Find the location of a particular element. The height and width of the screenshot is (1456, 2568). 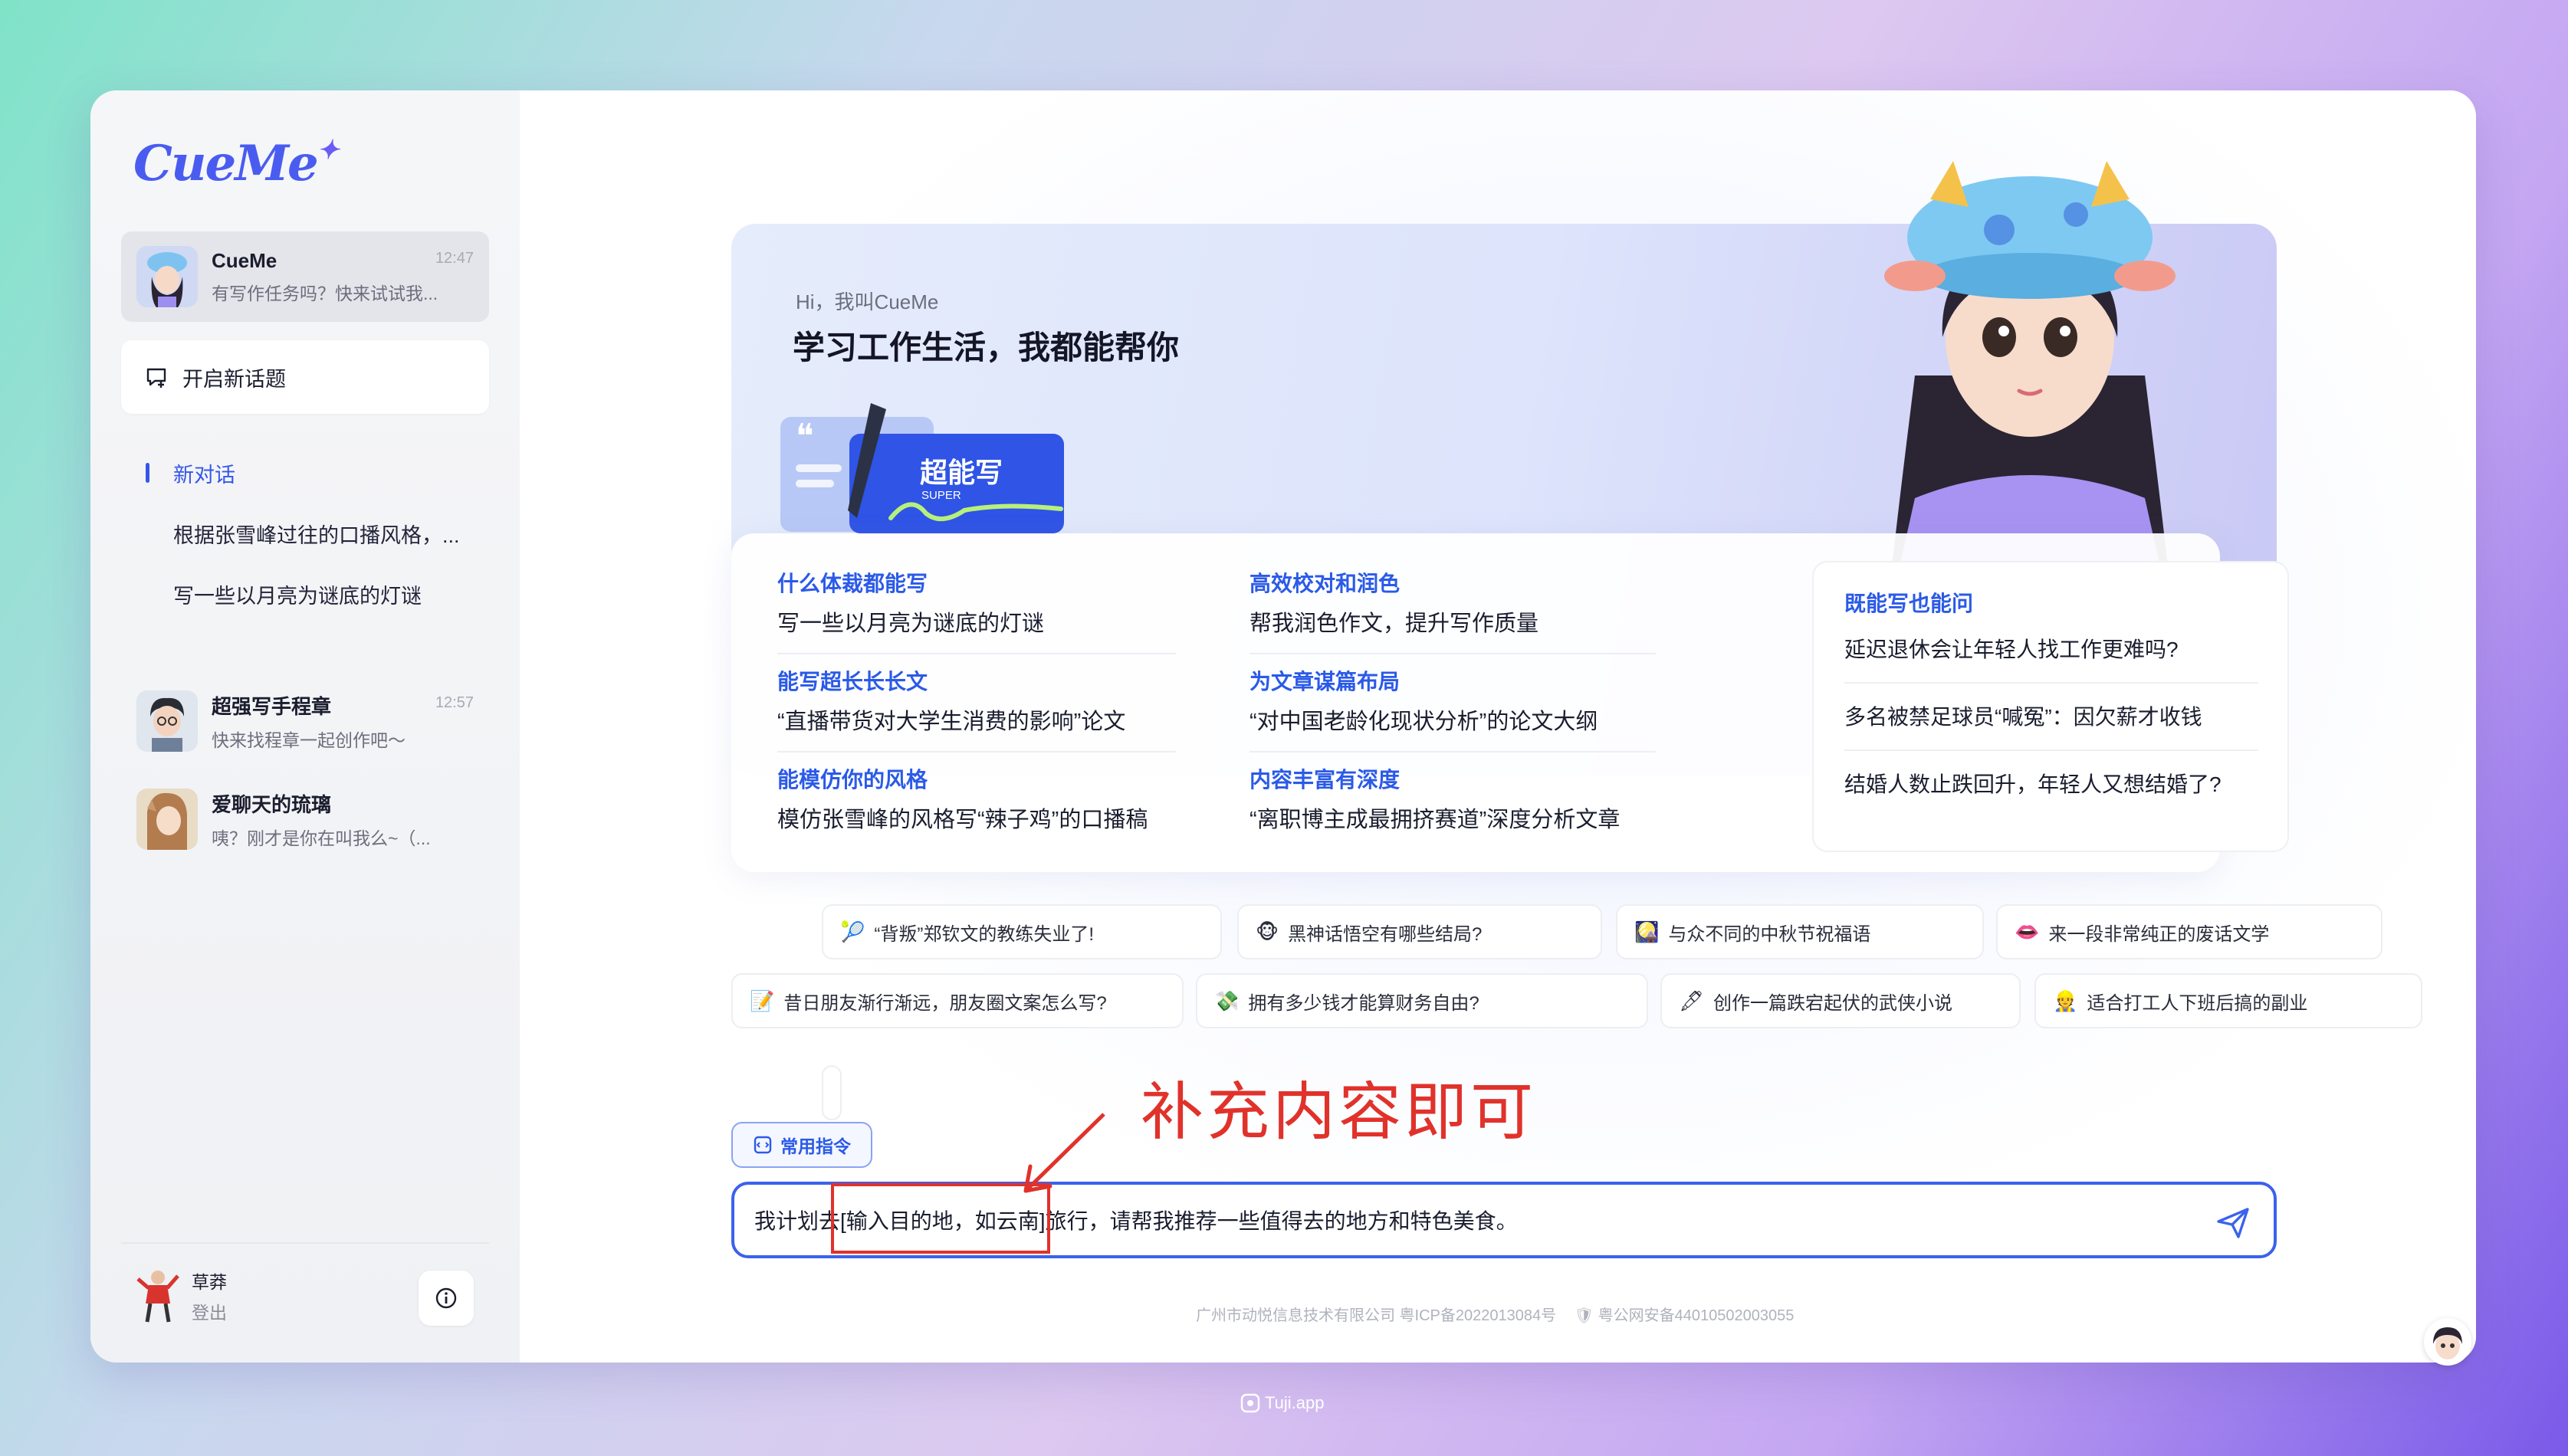

chat-name: 超强写手程章 is located at coordinates (272, 706).